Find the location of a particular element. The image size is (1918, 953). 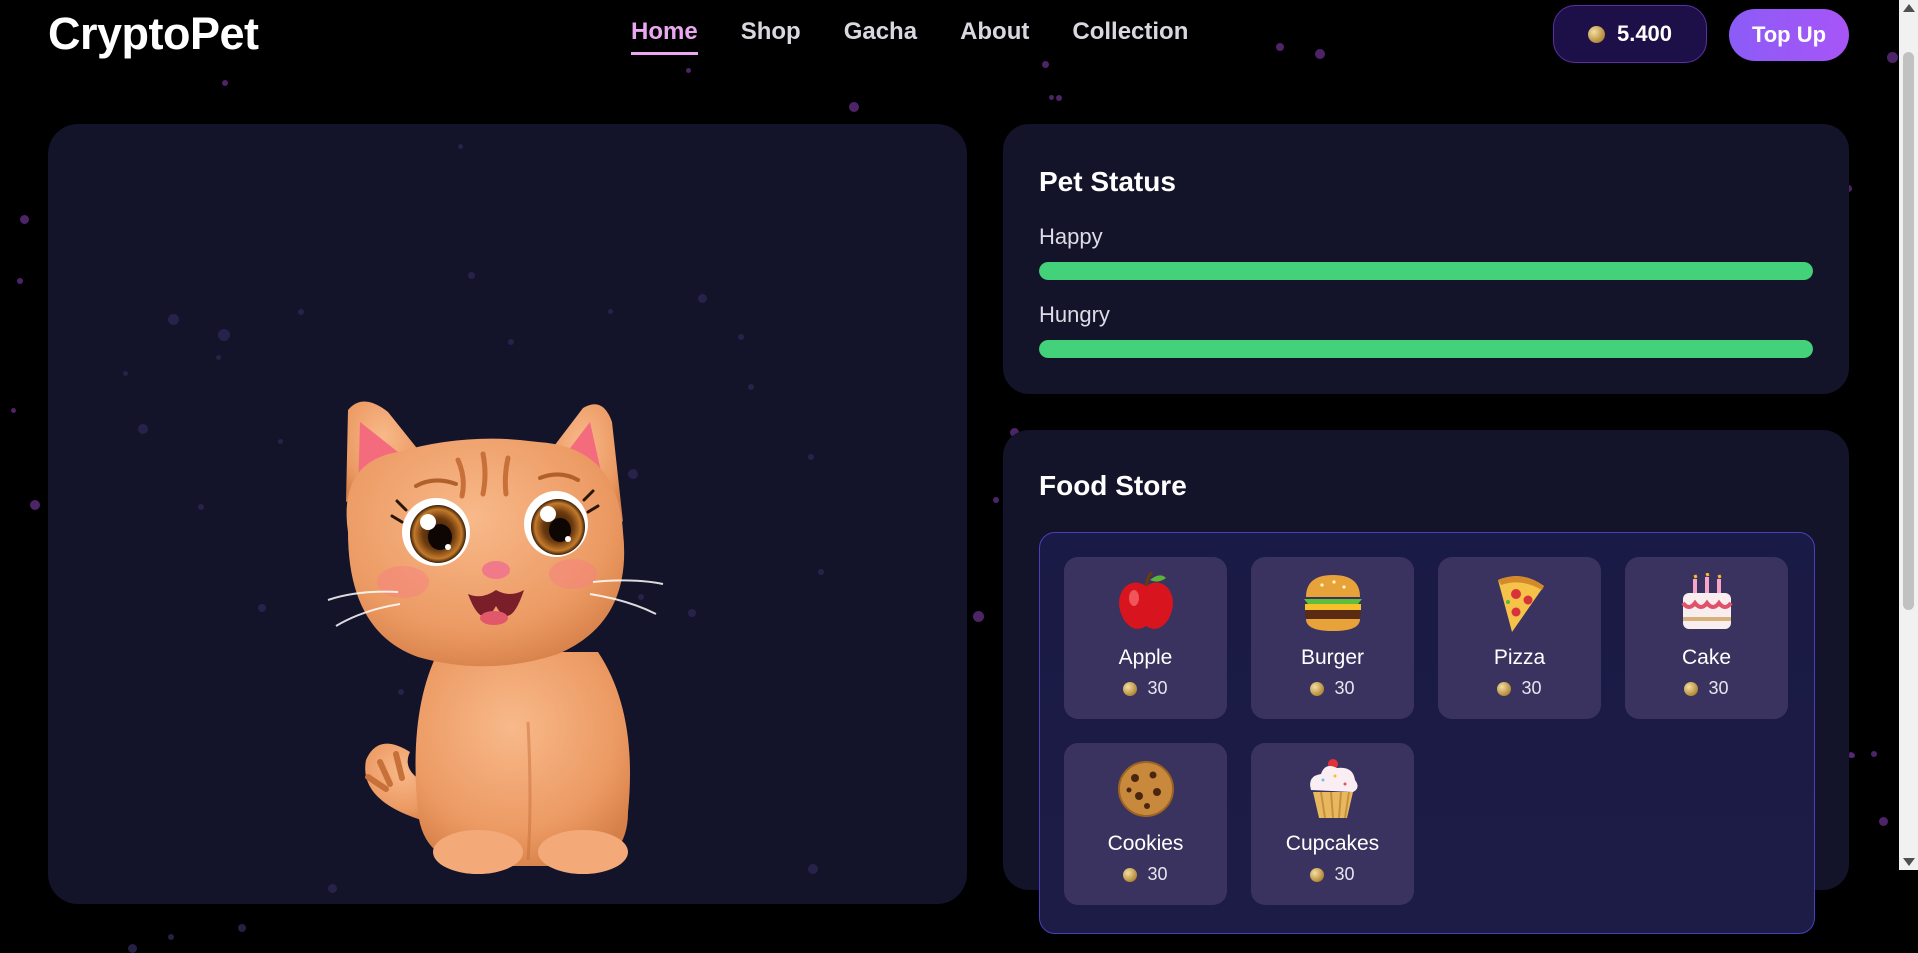

food-item-cookies: Cookies 30 is located at coordinates (1145, 824).